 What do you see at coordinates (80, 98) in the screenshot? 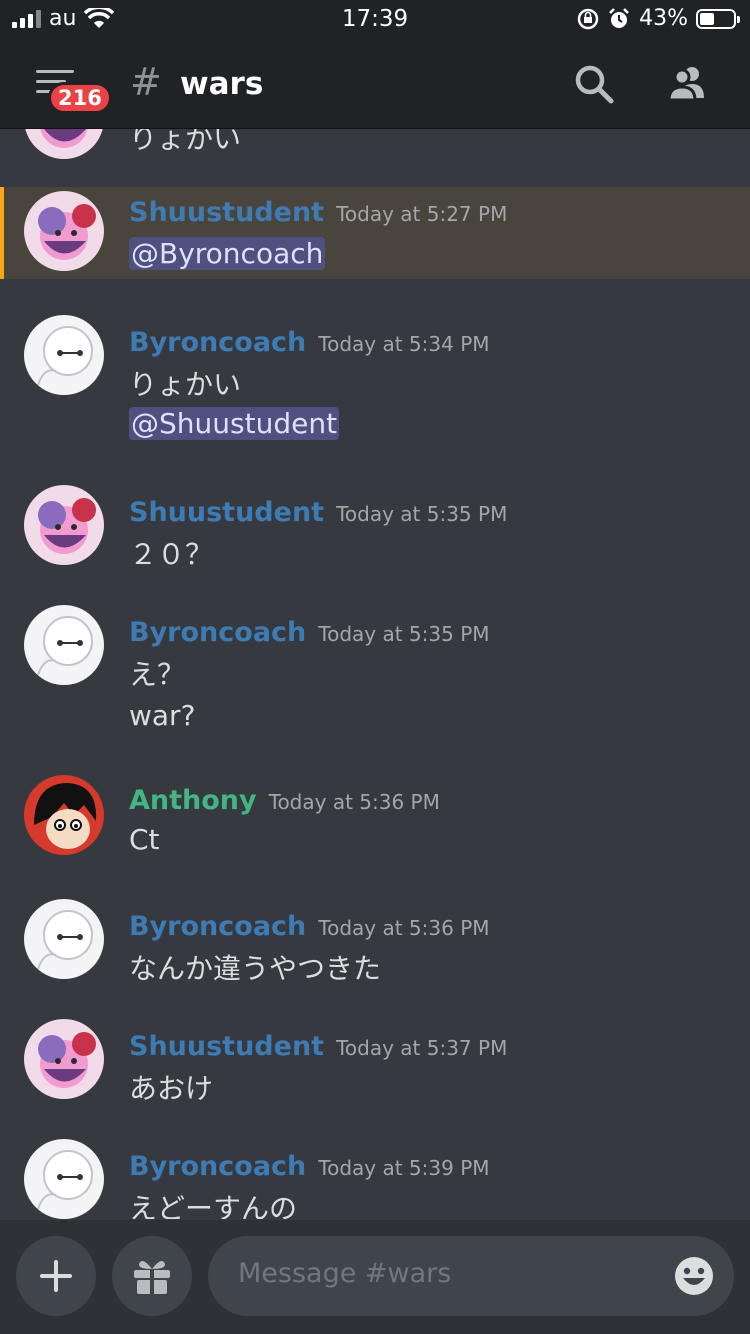
I see `unread-badge: 216` at bounding box center [80, 98].